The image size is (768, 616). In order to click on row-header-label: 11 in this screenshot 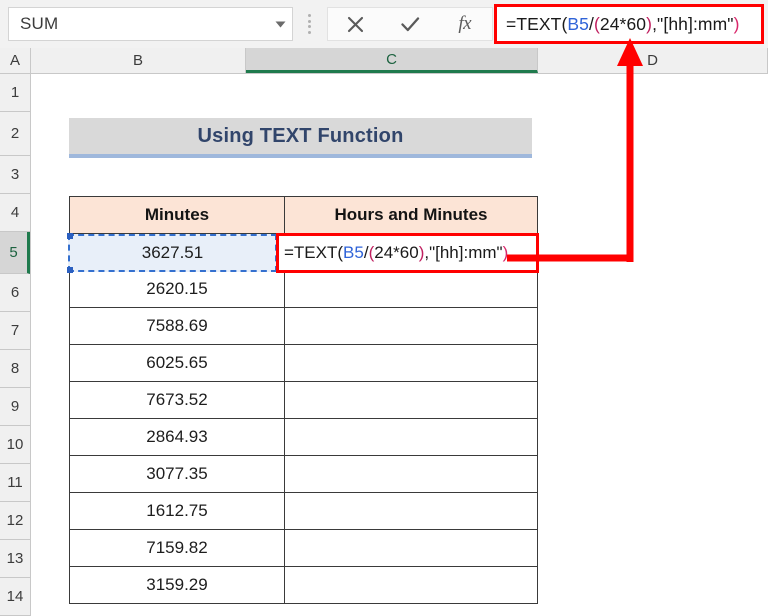, I will do `click(15, 482)`.